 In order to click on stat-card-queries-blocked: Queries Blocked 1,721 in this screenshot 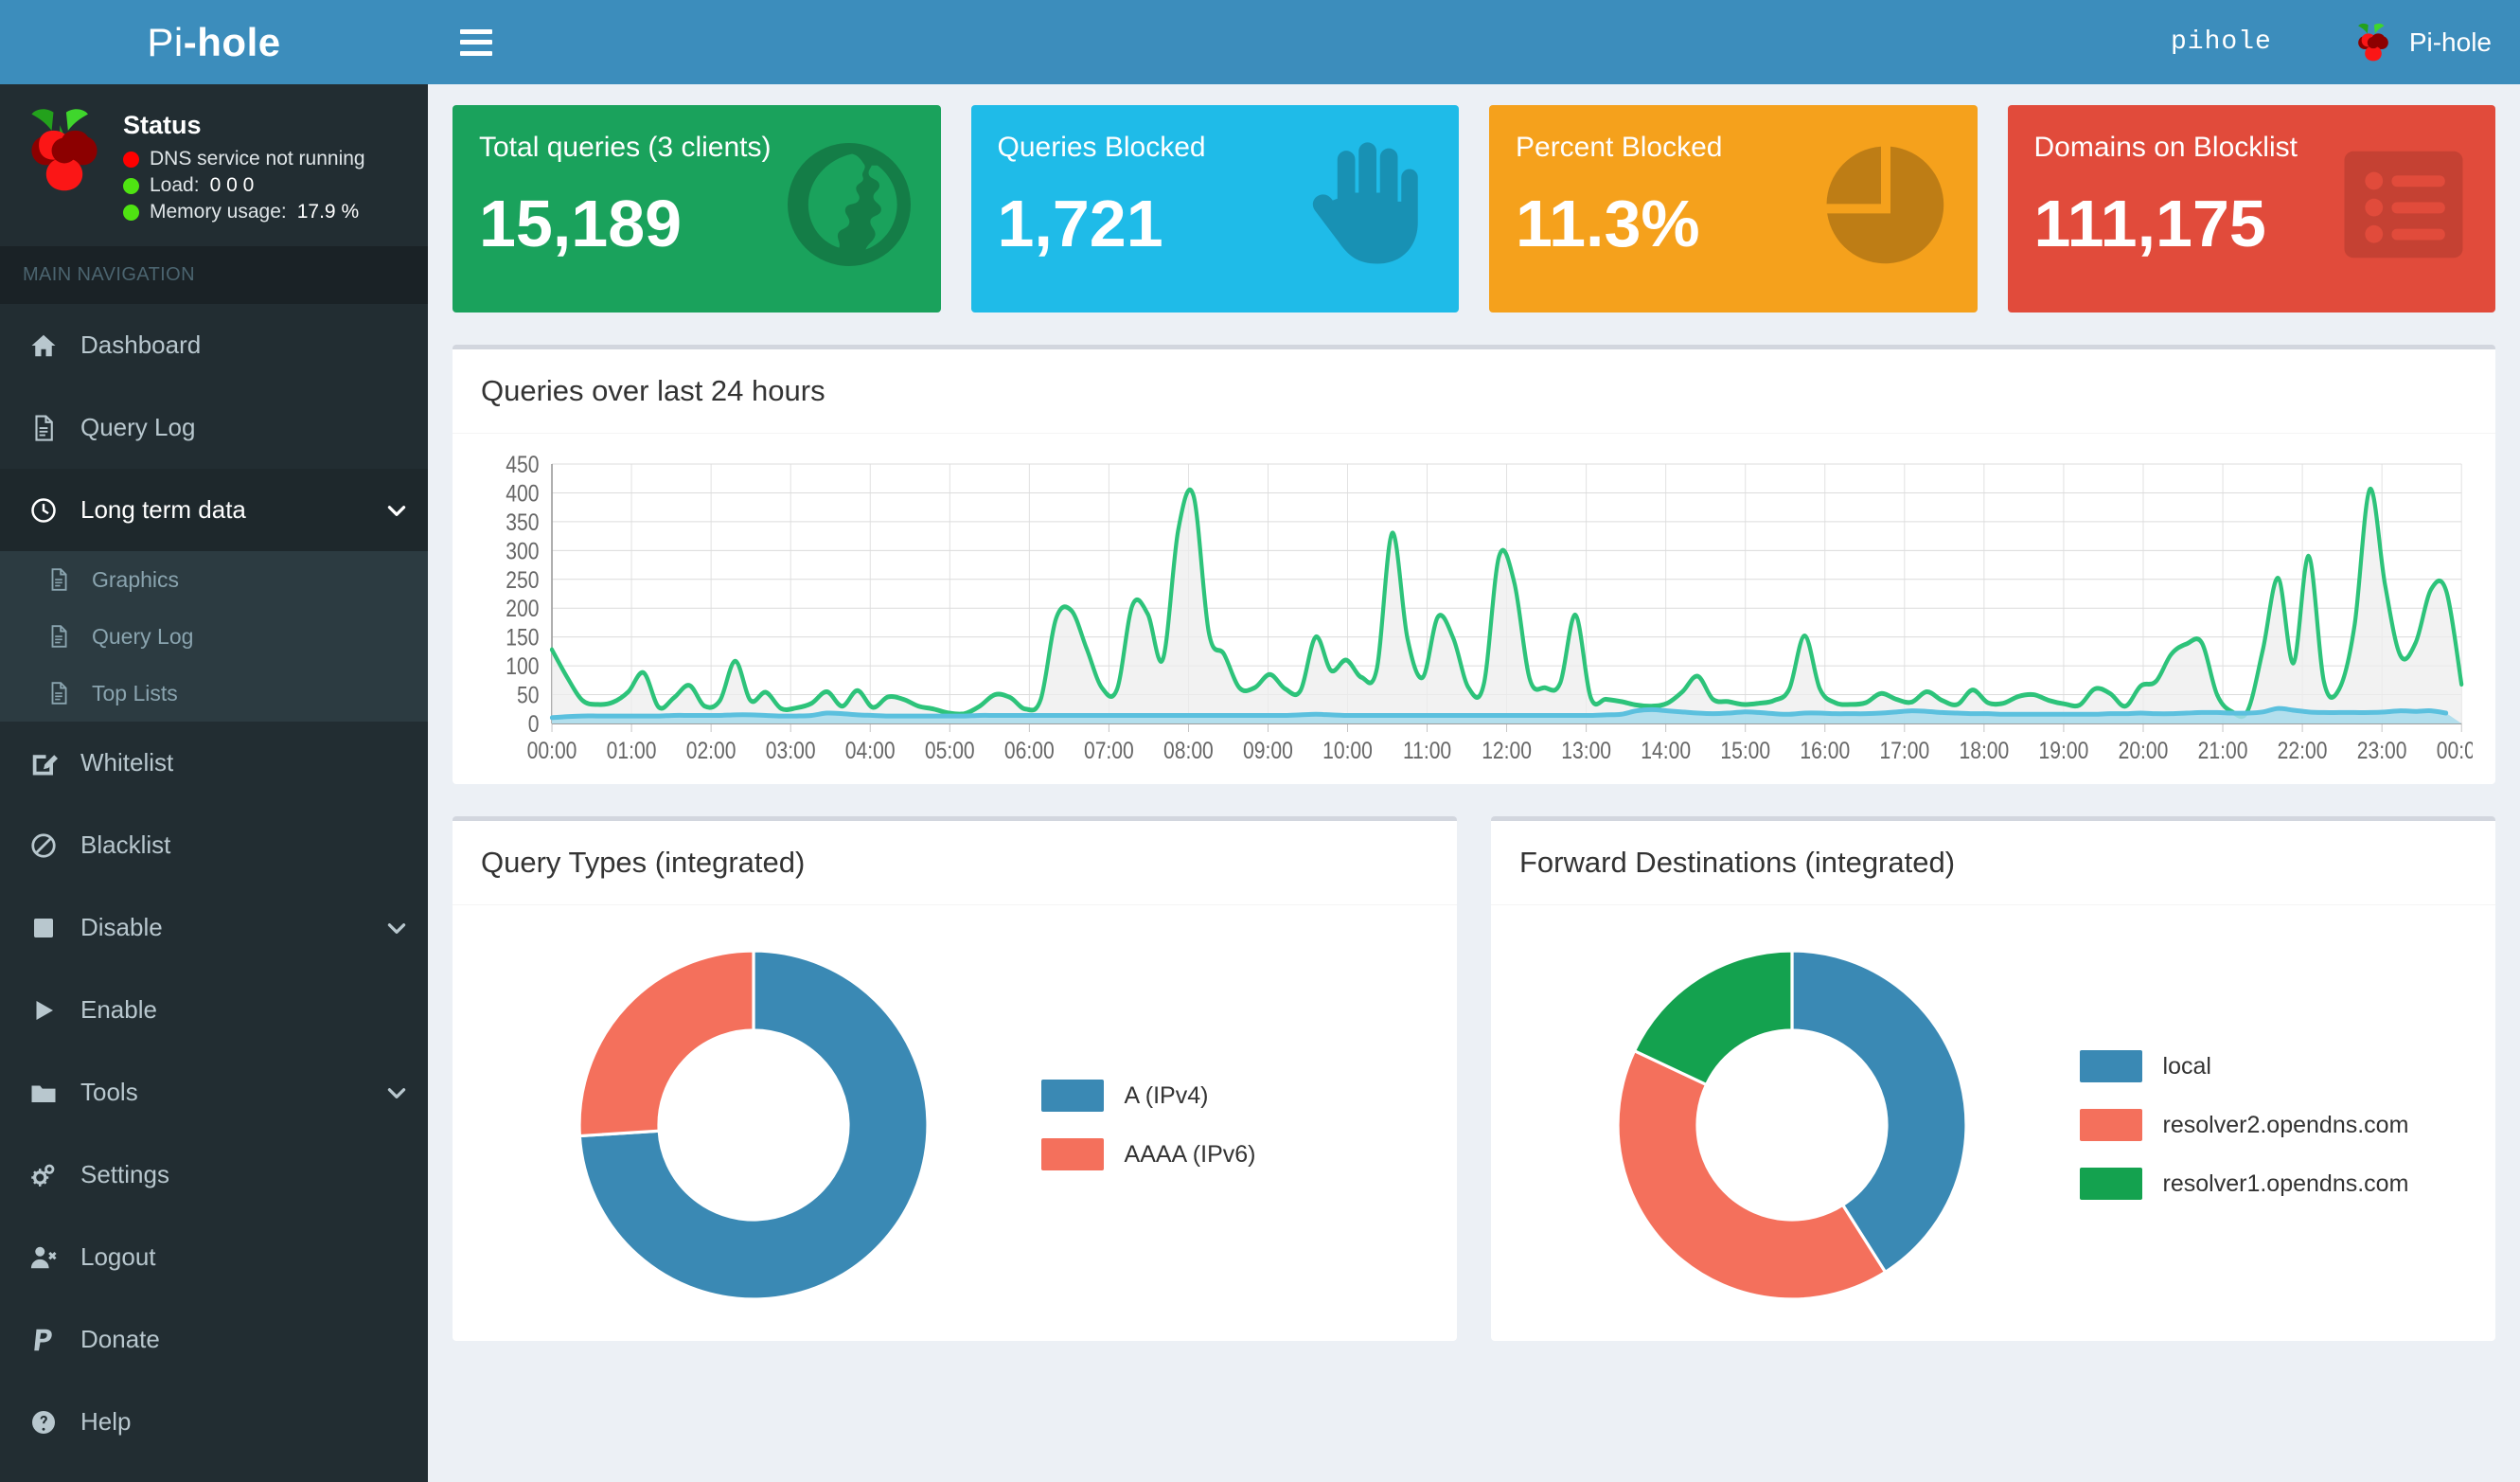, I will do `click(1214, 208)`.